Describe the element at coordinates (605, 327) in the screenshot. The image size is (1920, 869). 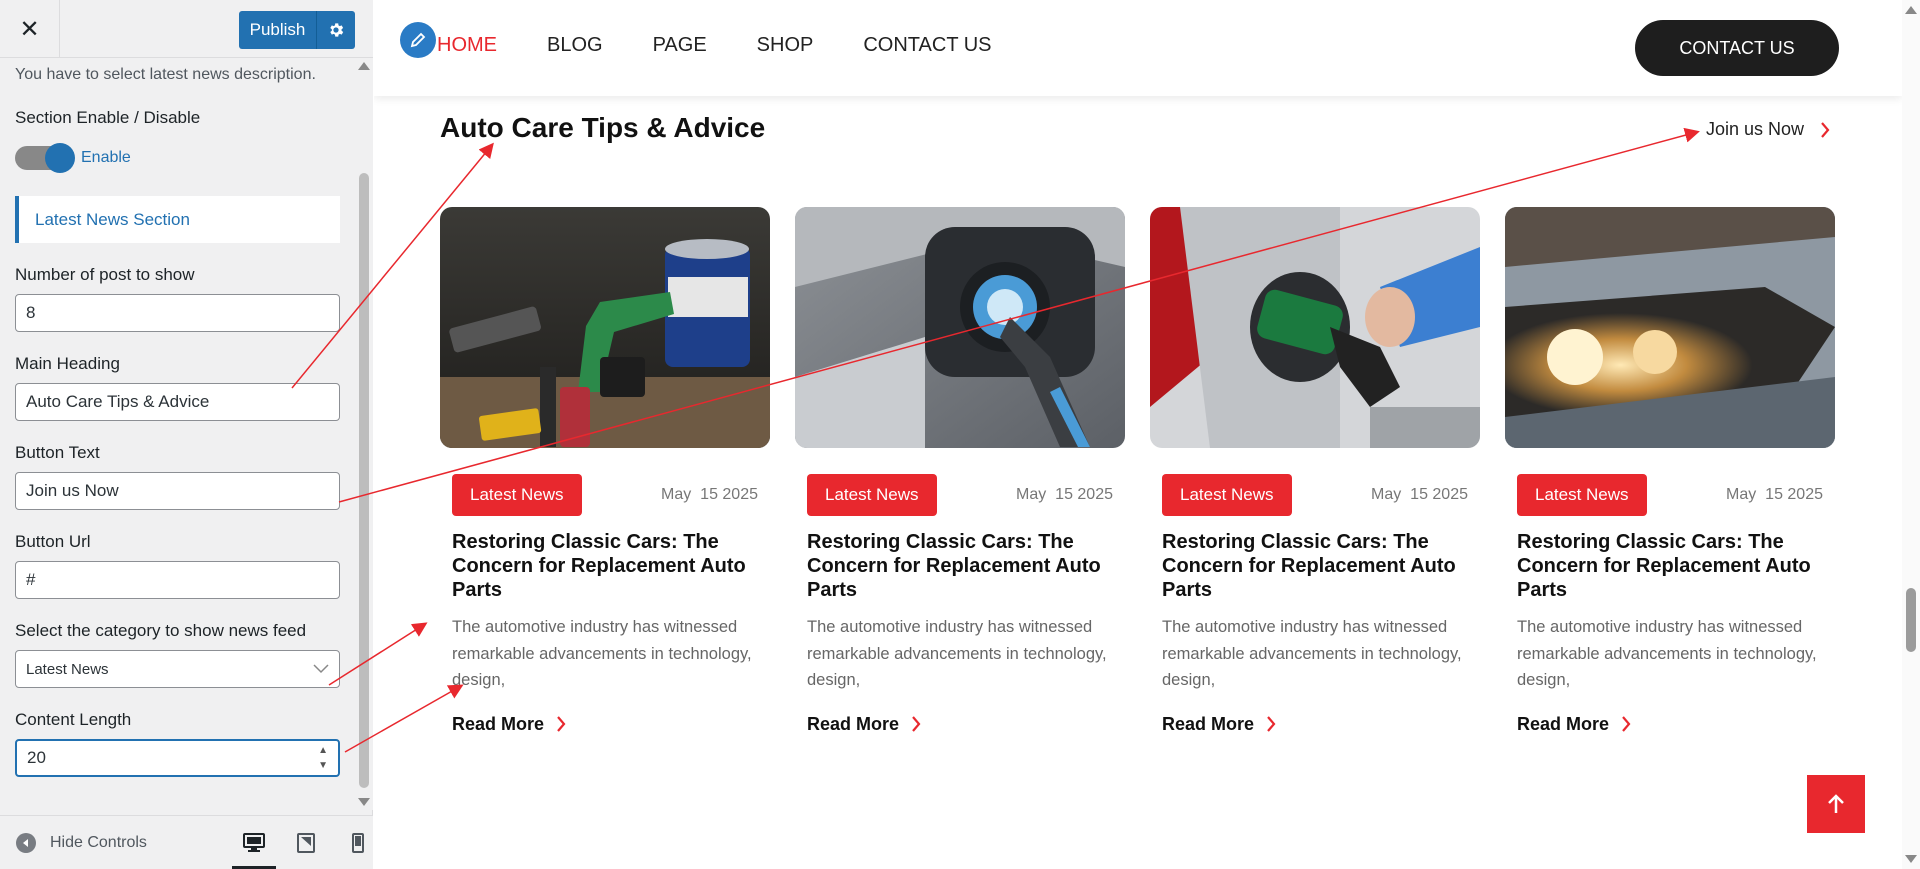
I see `news-thumbnail-tools` at that location.